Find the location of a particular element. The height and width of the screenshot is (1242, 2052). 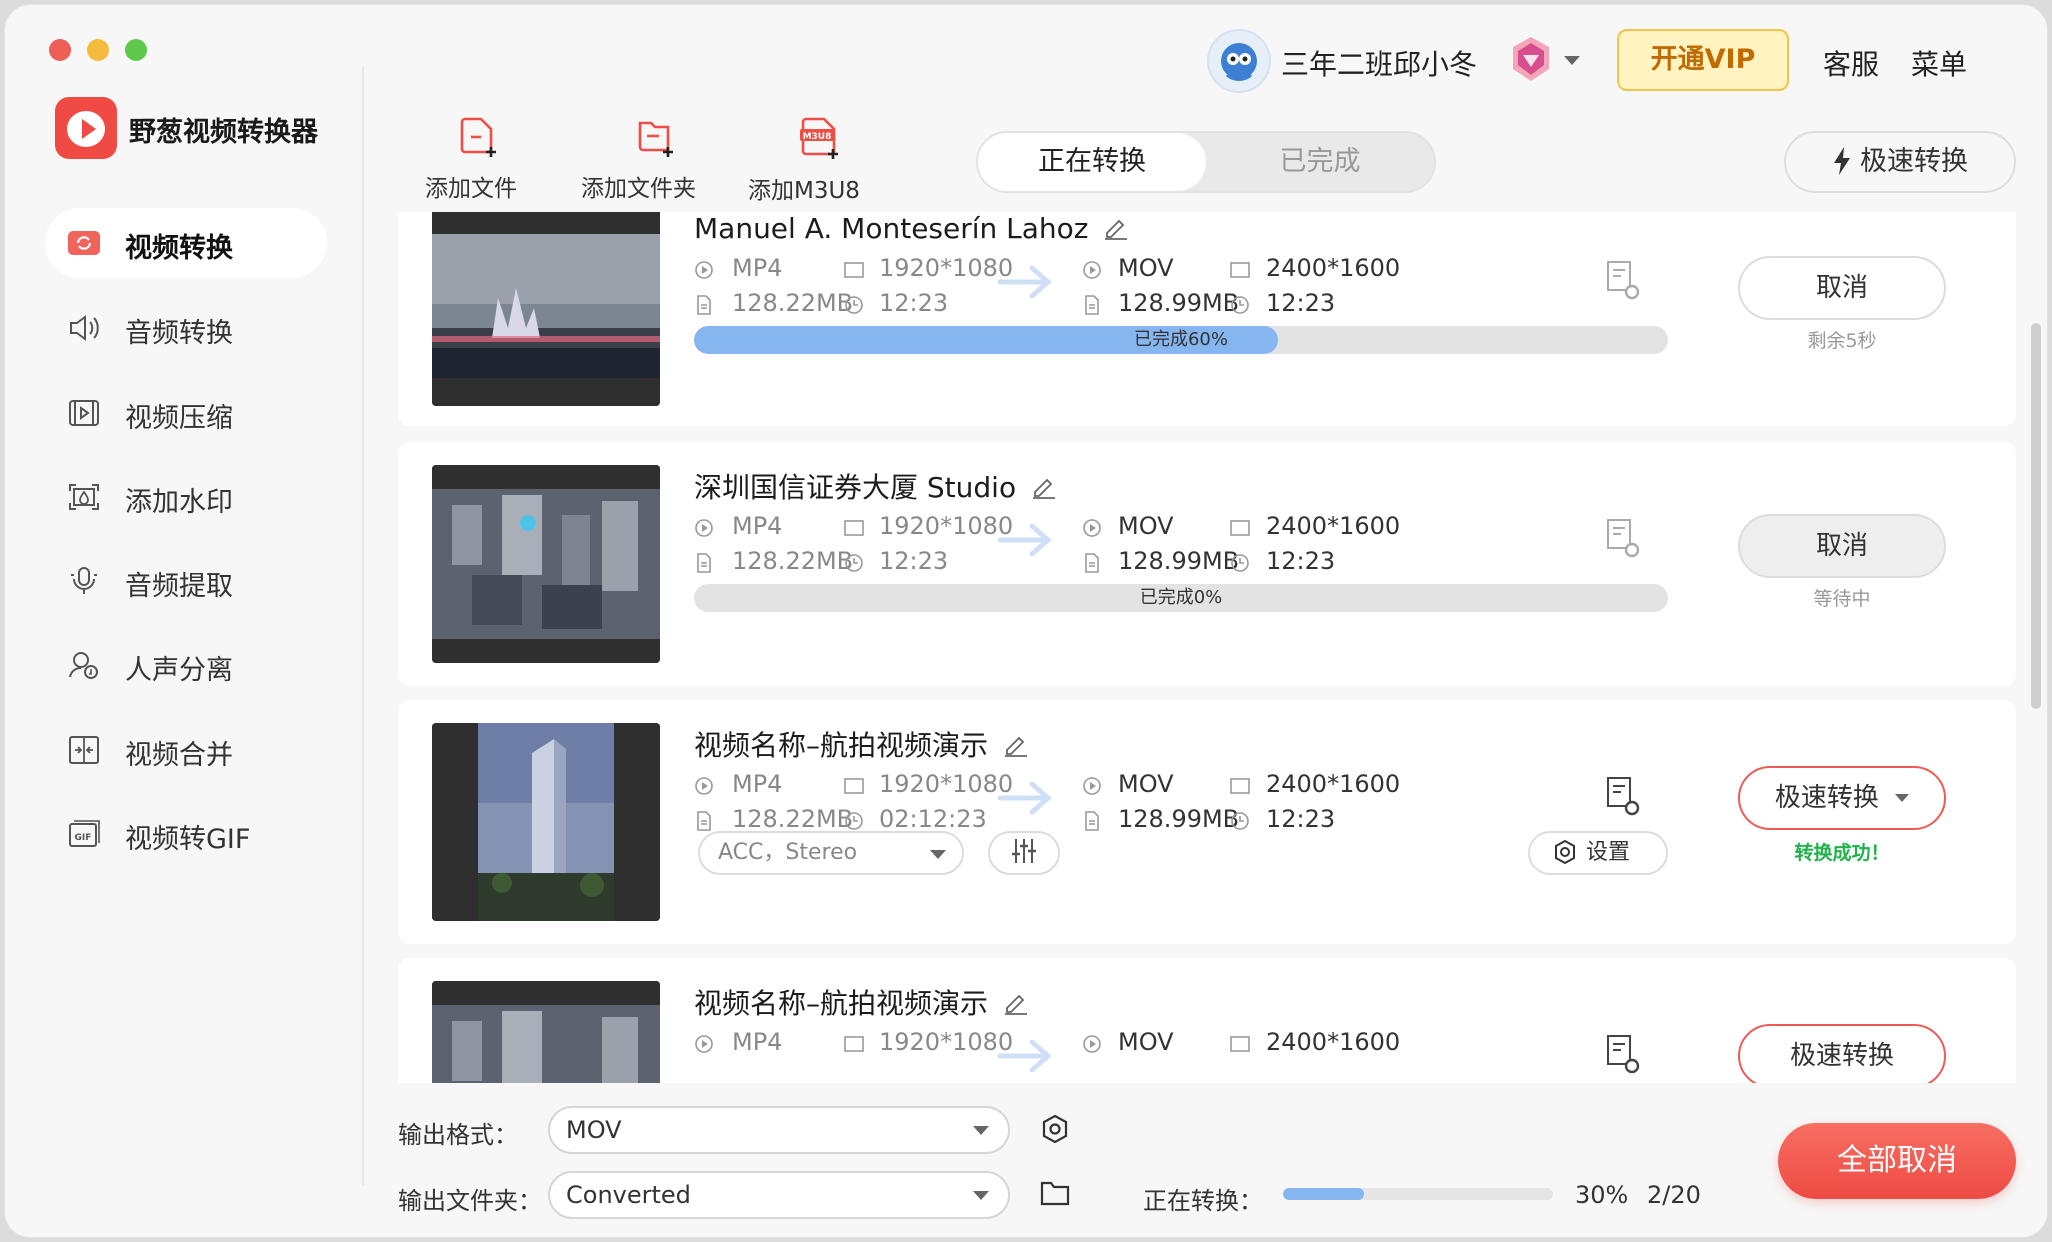

add-folder-icon is located at coordinates (655, 139).